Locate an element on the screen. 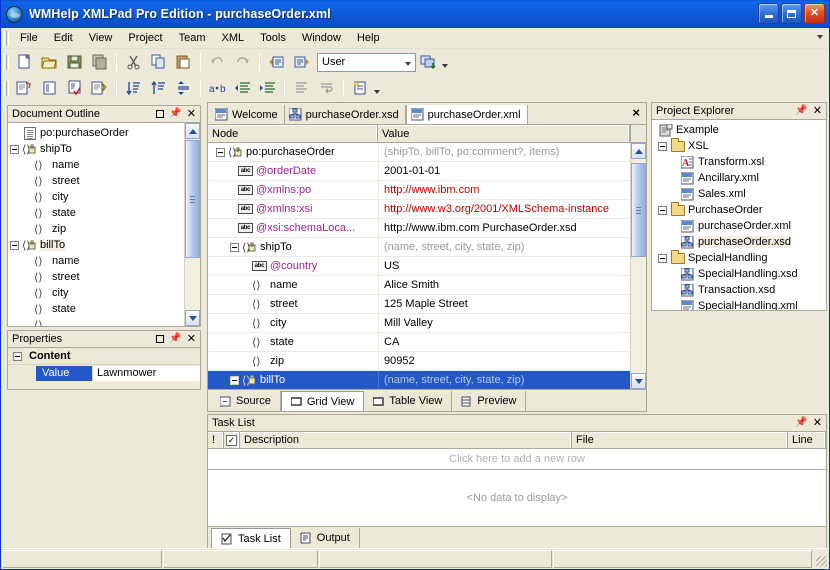 The image size is (830, 570). maximize-button is located at coordinates (791, 13).